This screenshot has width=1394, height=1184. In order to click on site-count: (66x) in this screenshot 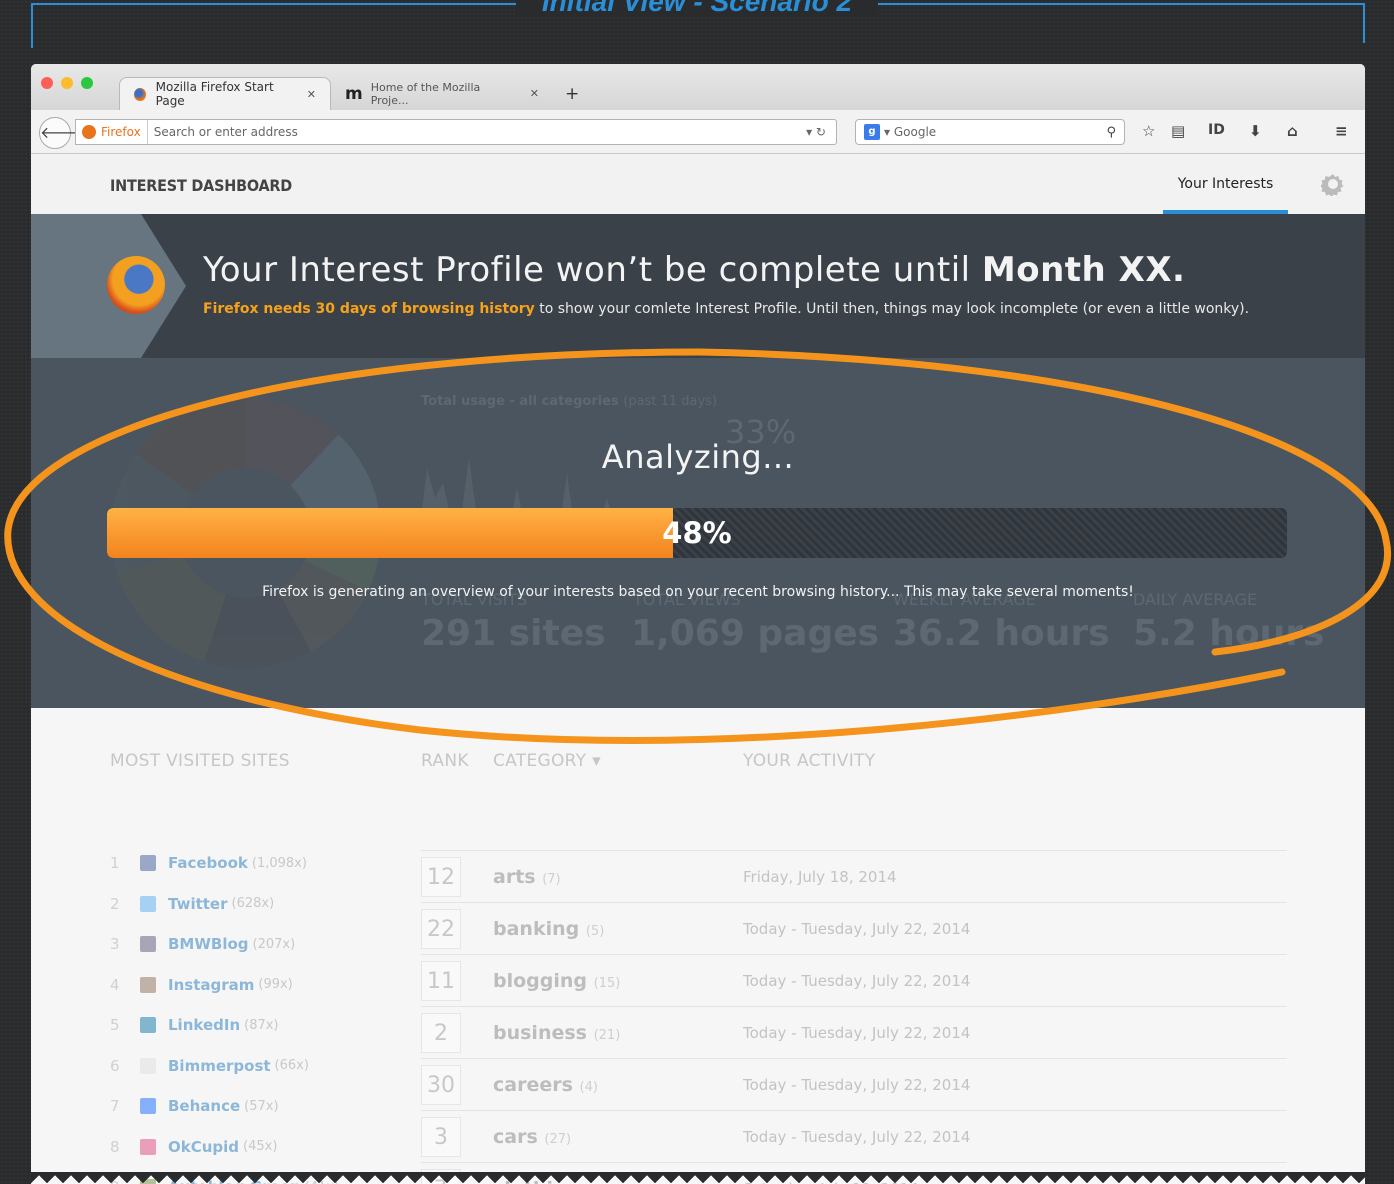, I will do `click(291, 1065)`.